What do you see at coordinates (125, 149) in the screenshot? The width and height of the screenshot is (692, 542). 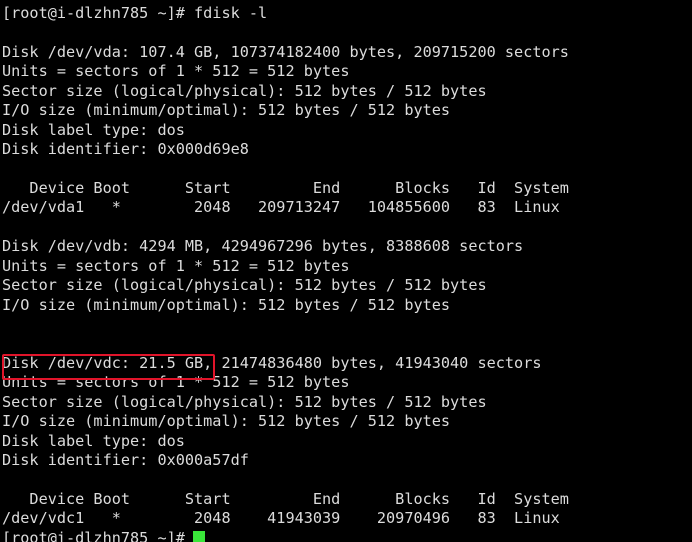 I see `terminal-line: Disk identifier: 0x000d69e8` at bounding box center [125, 149].